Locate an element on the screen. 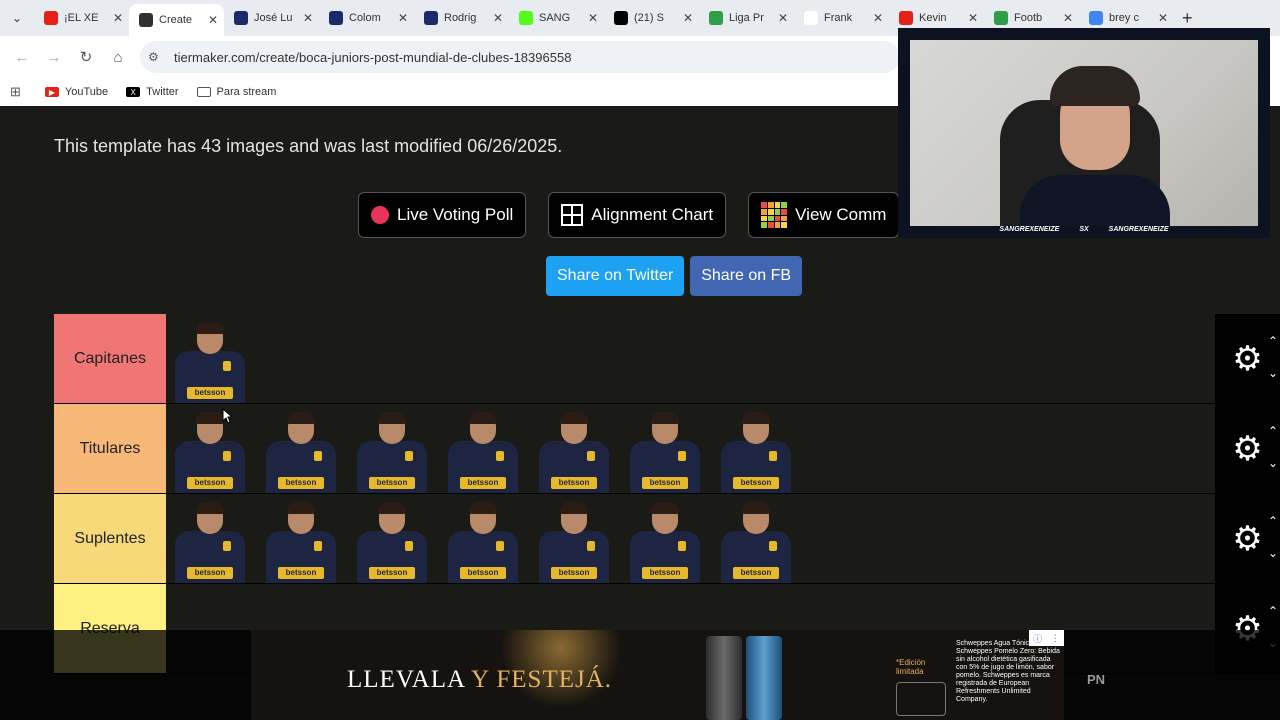 The width and height of the screenshot is (1280, 720). caption-tiktok-handle: SANGREXENEIZE is located at coordinates (1138, 229).